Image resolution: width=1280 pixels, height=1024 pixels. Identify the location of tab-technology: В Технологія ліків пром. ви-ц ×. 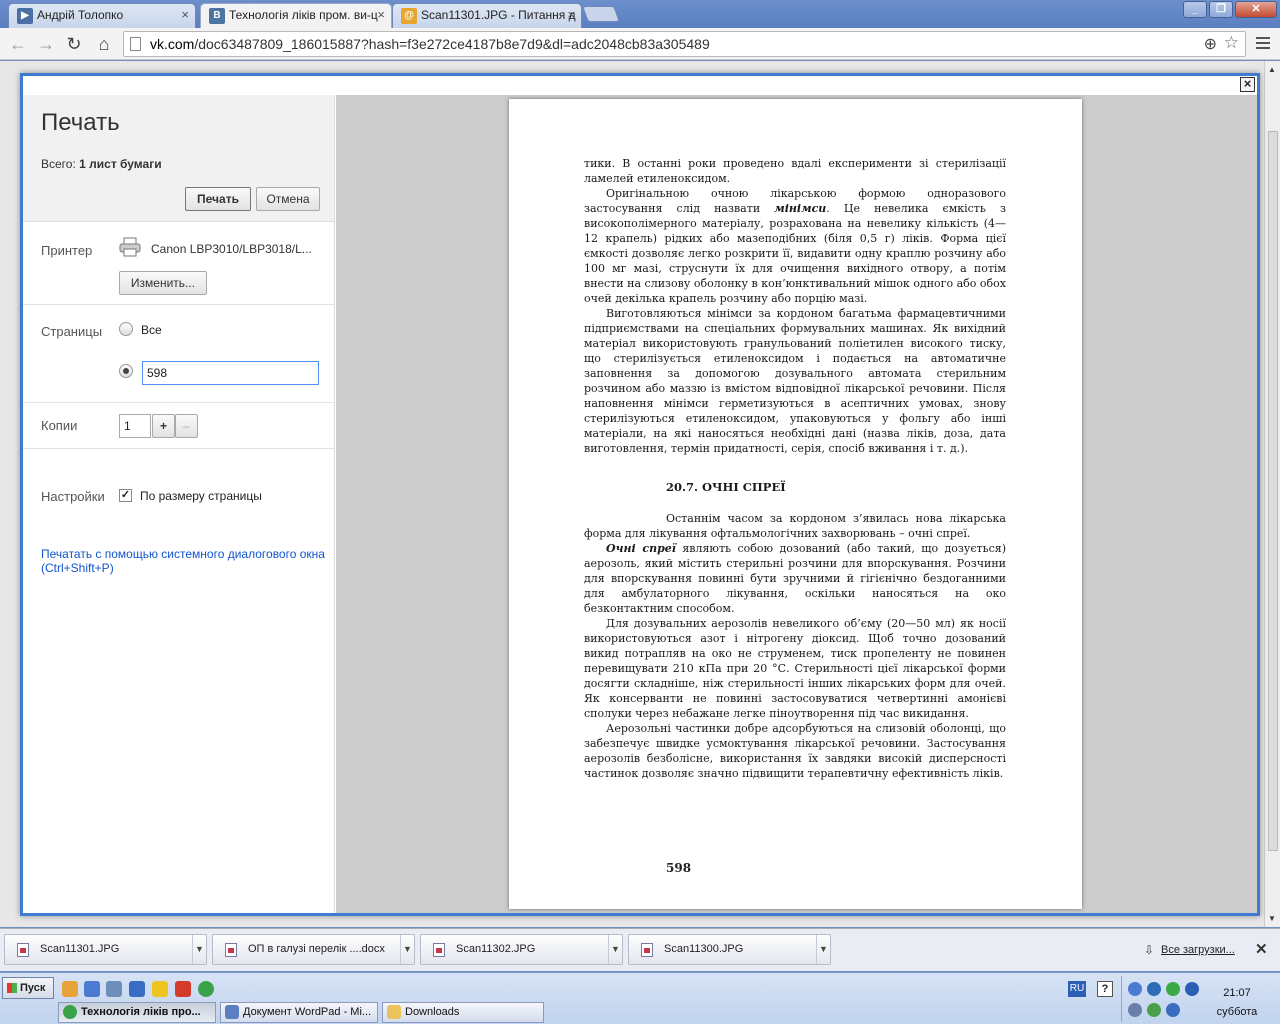
(296, 15).